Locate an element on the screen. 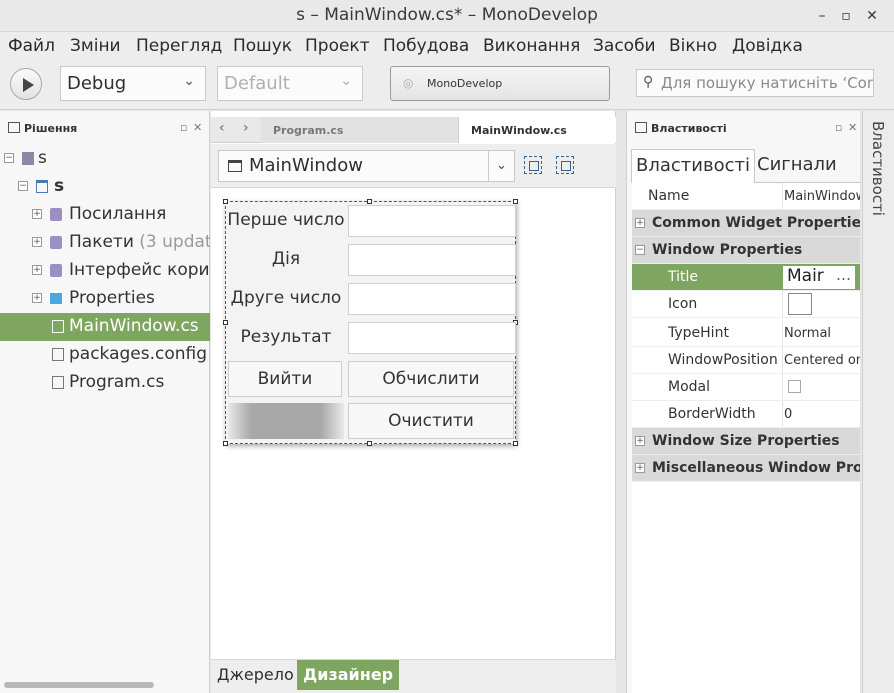  title-bar: s – MainWindow.cs* – MonoDevelop – ▫ ✕ is located at coordinates (447, 16).